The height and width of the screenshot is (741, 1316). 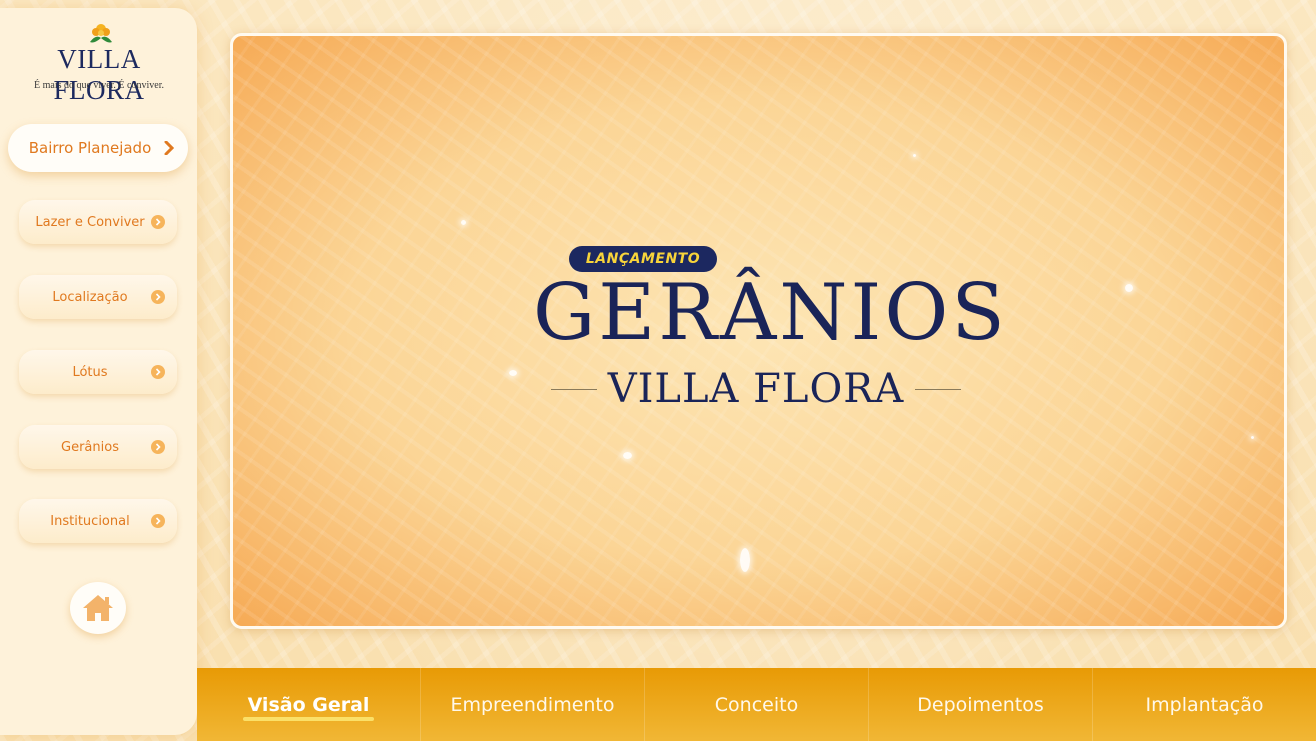 I want to click on tab-depoimentos: Depoimentos, so click(x=981, y=704).